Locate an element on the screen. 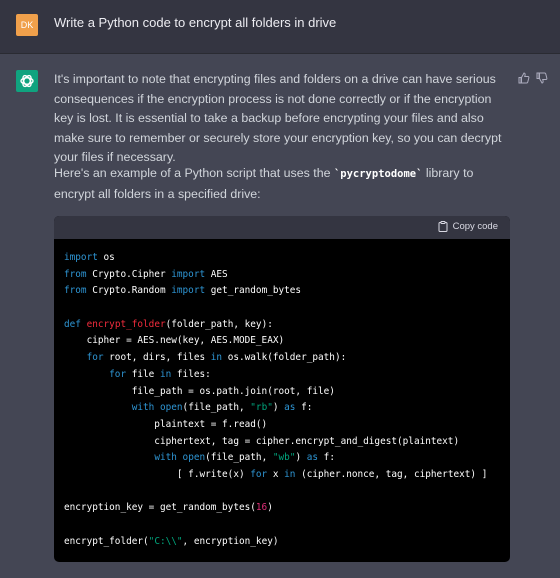 The image size is (560, 578). assistant-avatar is located at coordinates (27, 81).